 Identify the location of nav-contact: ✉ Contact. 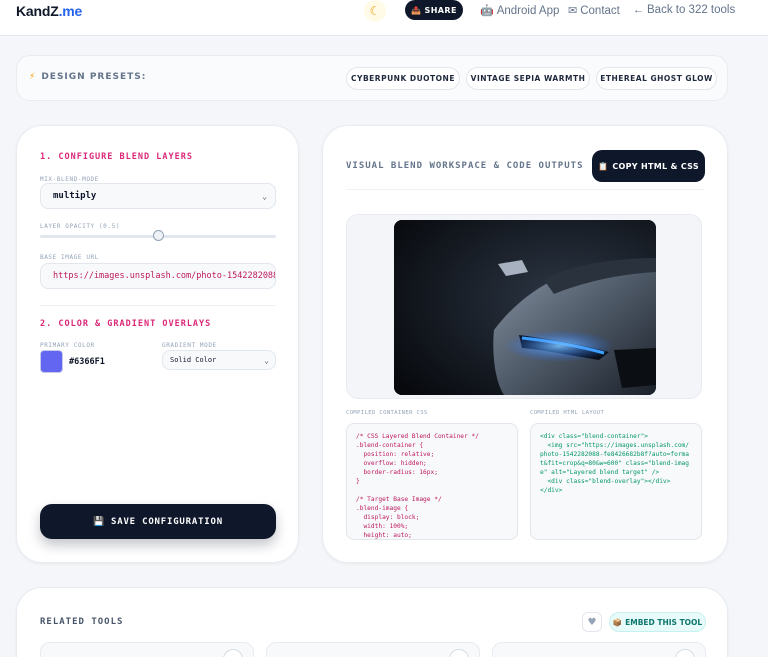
(594, 10).